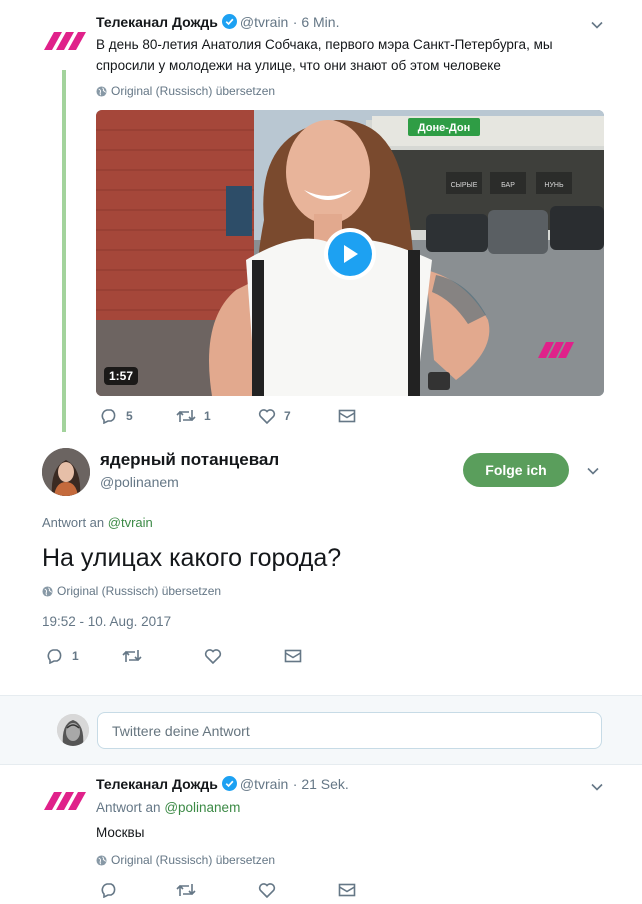  What do you see at coordinates (192, 558) in the screenshot?
I see `tweet-text: На улицах какого города?` at bounding box center [192, 558].